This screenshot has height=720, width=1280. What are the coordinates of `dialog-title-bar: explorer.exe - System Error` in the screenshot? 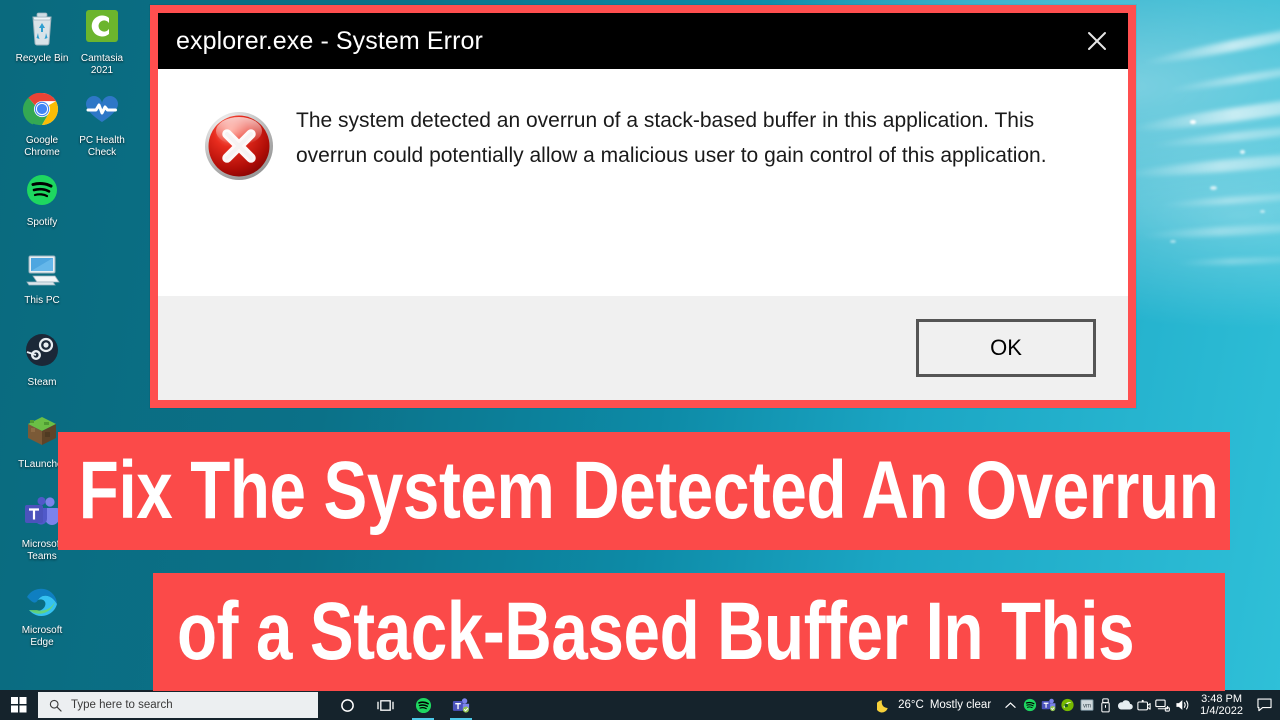 It's located at (643, 41).